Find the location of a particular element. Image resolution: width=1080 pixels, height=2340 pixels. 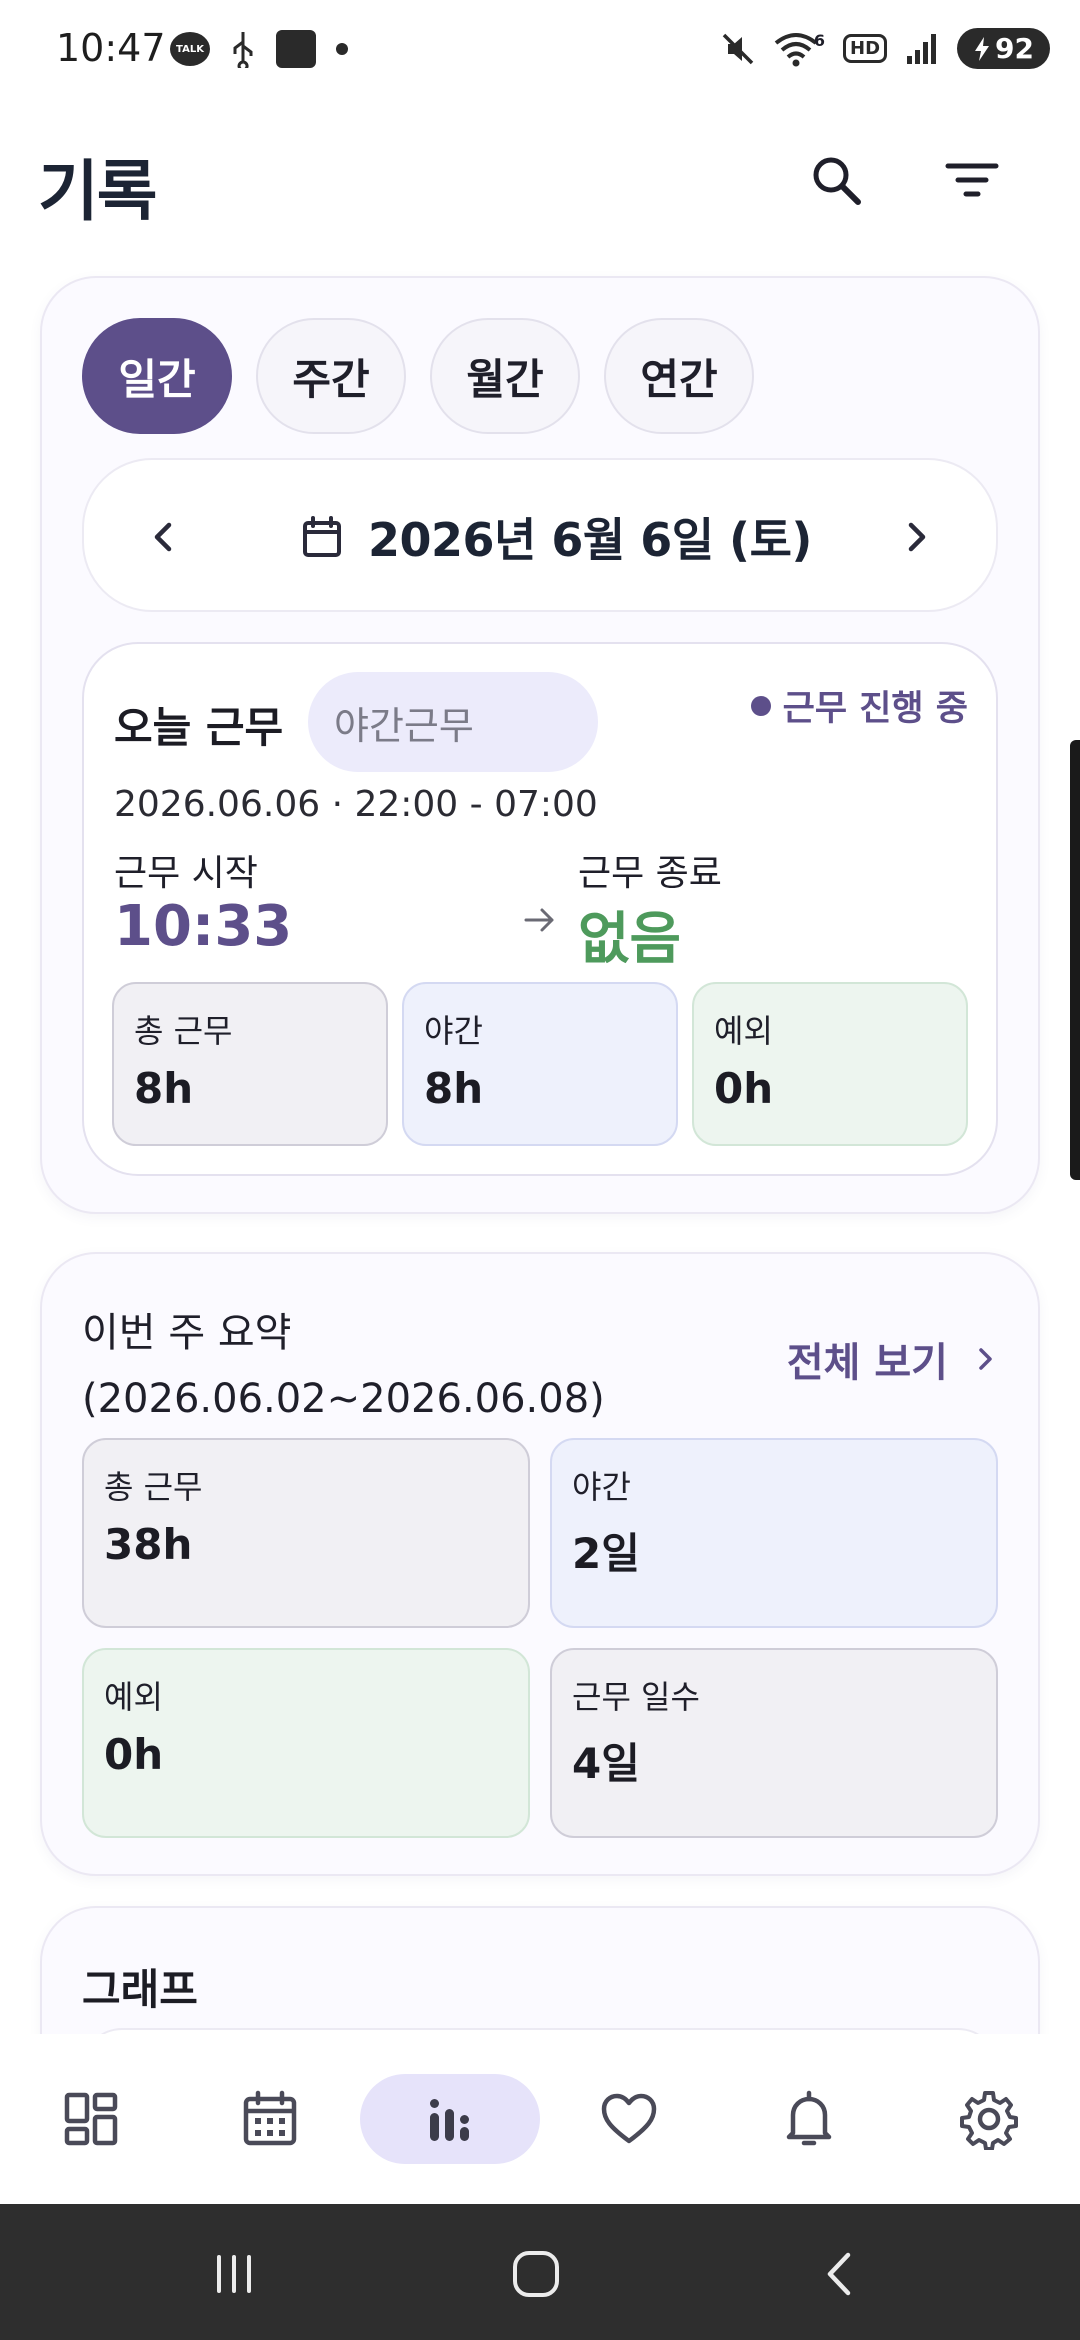

stat-value: 4일 is located at coordinates (606, 1763).